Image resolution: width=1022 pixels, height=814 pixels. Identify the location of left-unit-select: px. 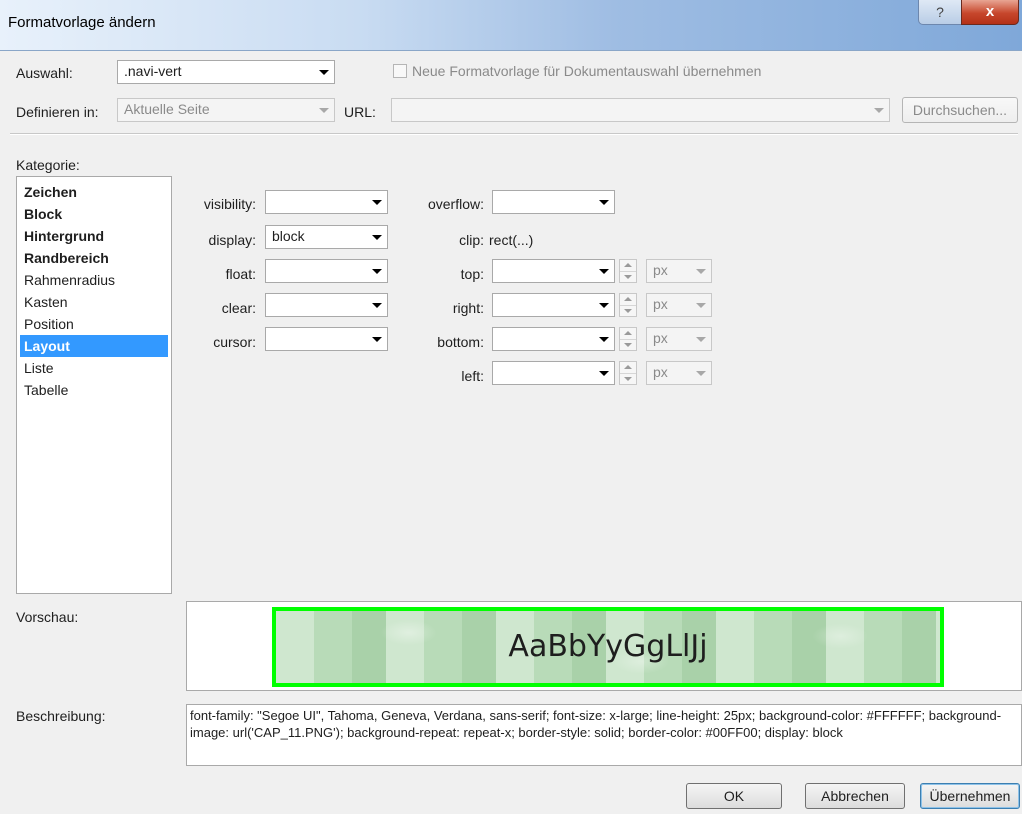
(679, 373).